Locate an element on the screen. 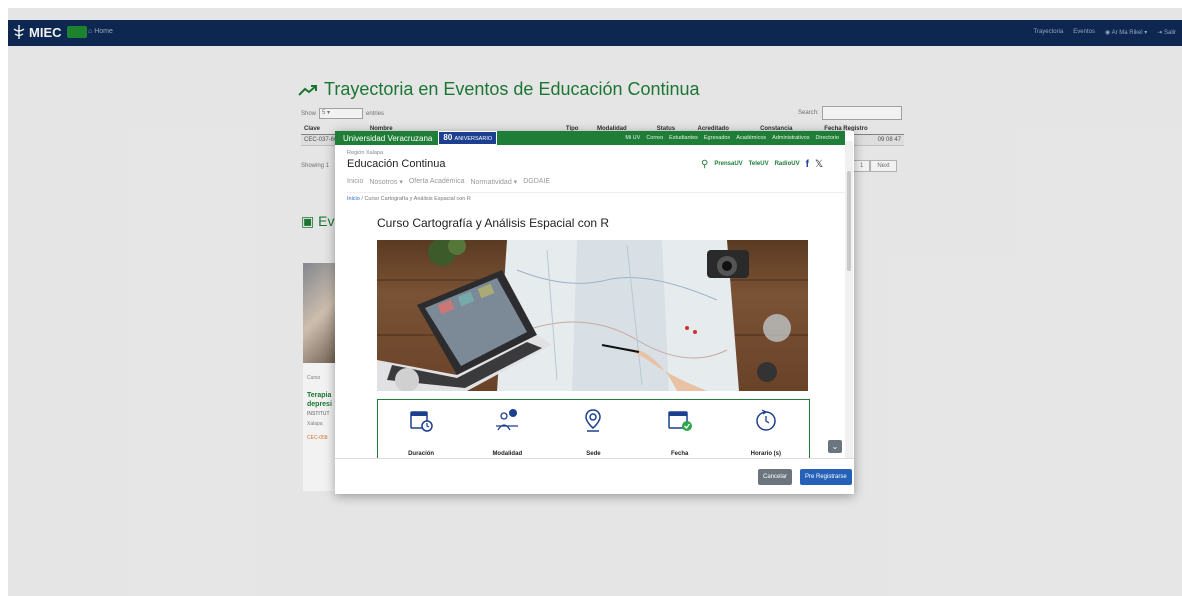  menu-inicio: Inicio is located at coordinates (355, 182).